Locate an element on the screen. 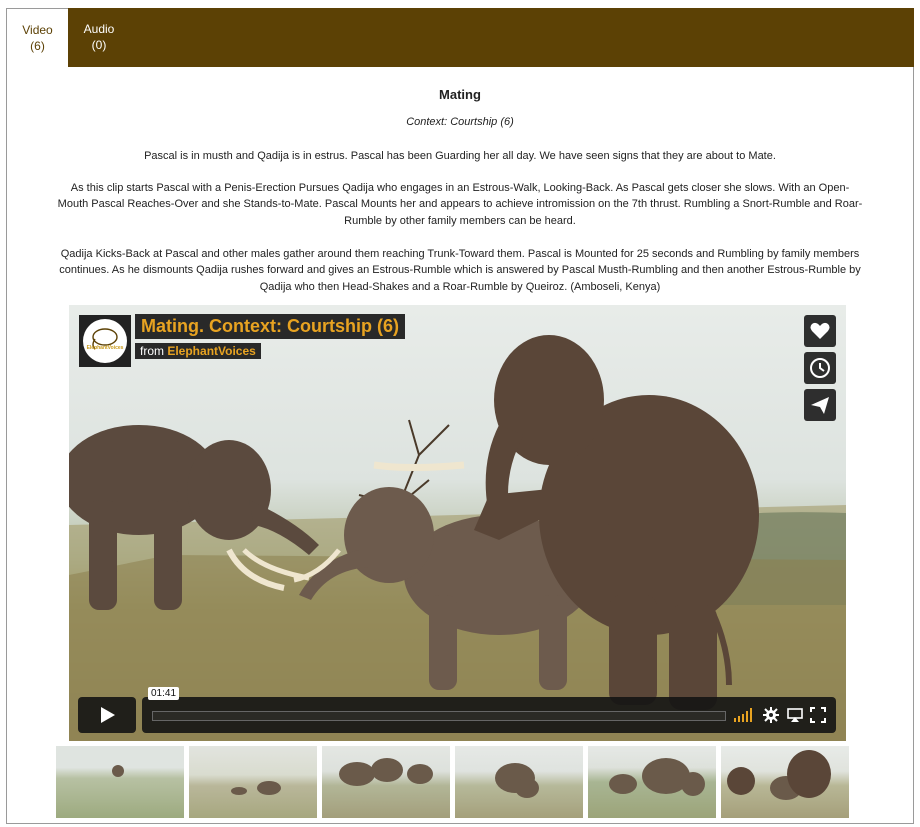 The height and width of the screenshot is (827, 920). tab-audio-label: Audio is located at coordinates (99, 29).